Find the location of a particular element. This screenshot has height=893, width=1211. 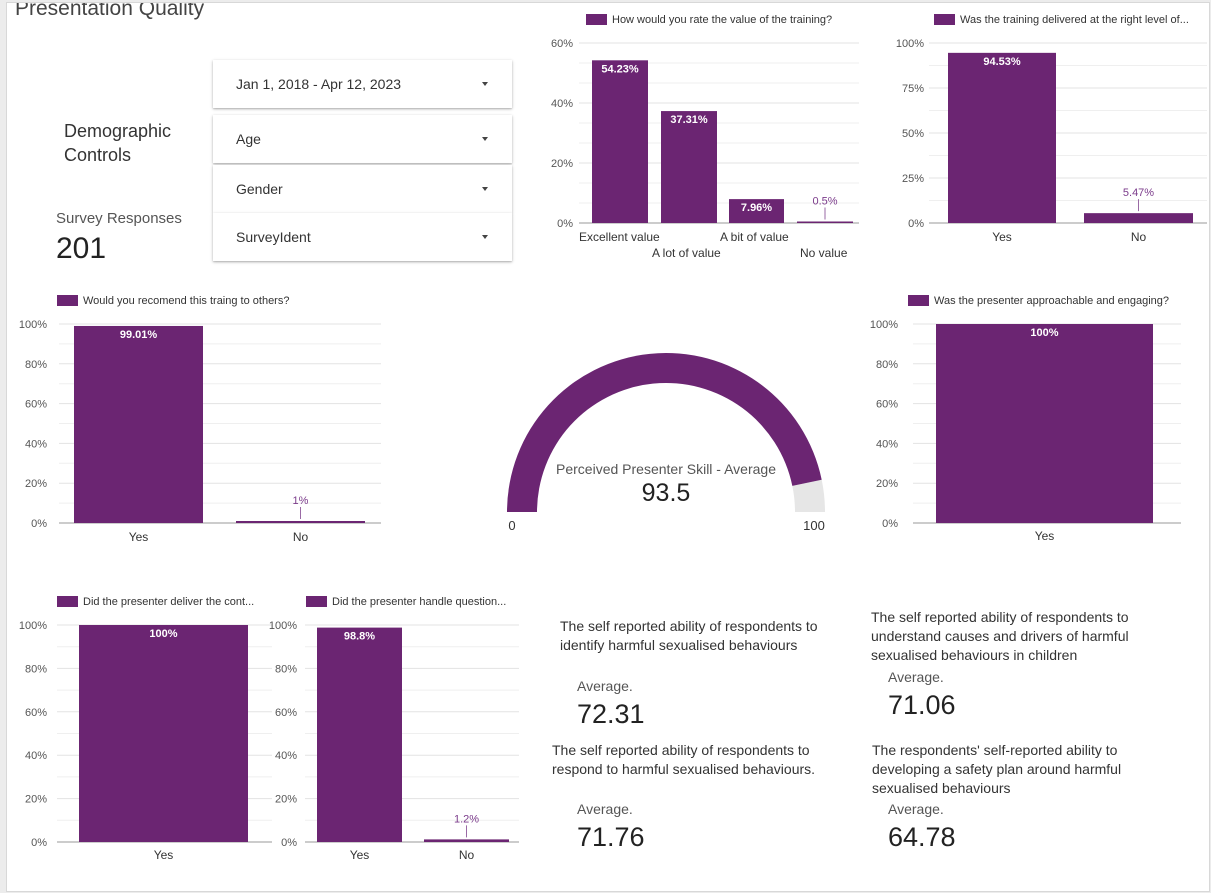

y-tick-label: 50% is located at coordinates (913, 134).